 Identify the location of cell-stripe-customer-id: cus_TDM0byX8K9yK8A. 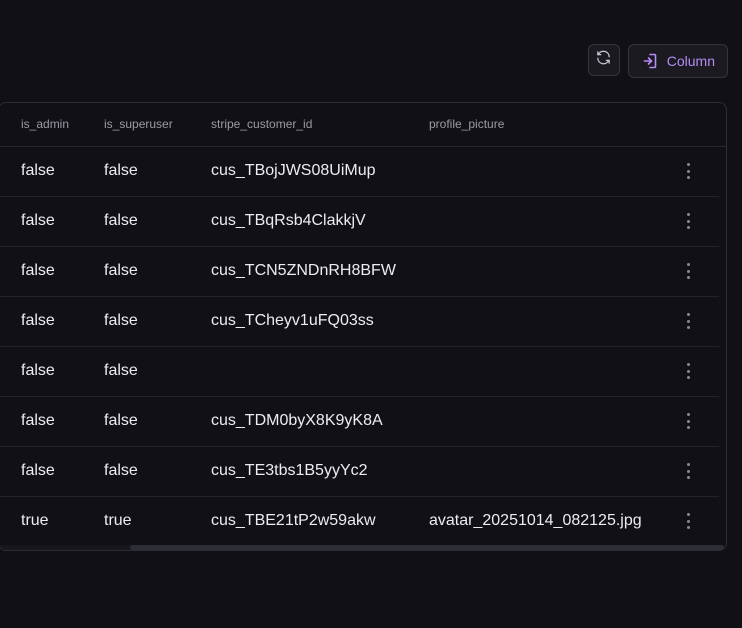
(297, 420).